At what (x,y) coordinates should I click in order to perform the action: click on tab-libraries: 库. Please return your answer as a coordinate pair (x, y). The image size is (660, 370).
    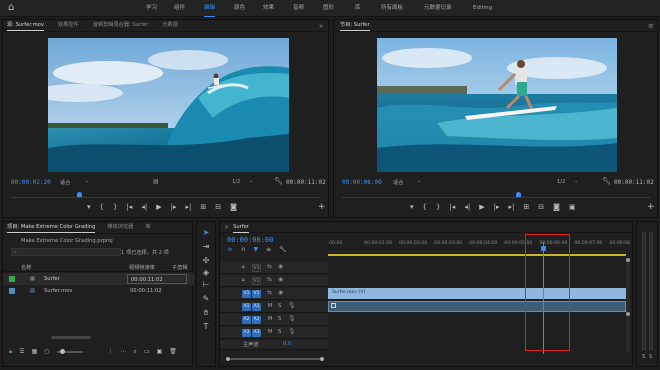
    Looking at the image, I should click on (147, 227).